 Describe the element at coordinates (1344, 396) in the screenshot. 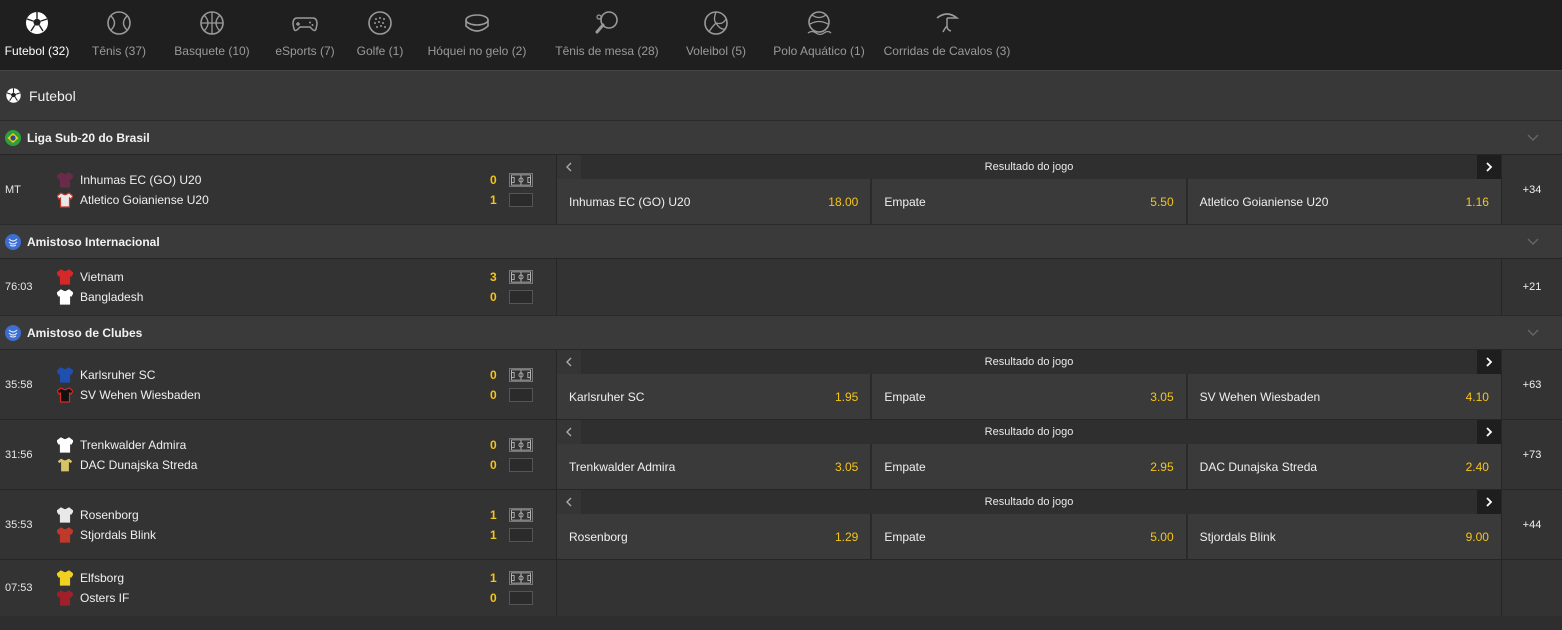

I see `odd-button: SV Wehen Wiesbaden 4.10` at that location.